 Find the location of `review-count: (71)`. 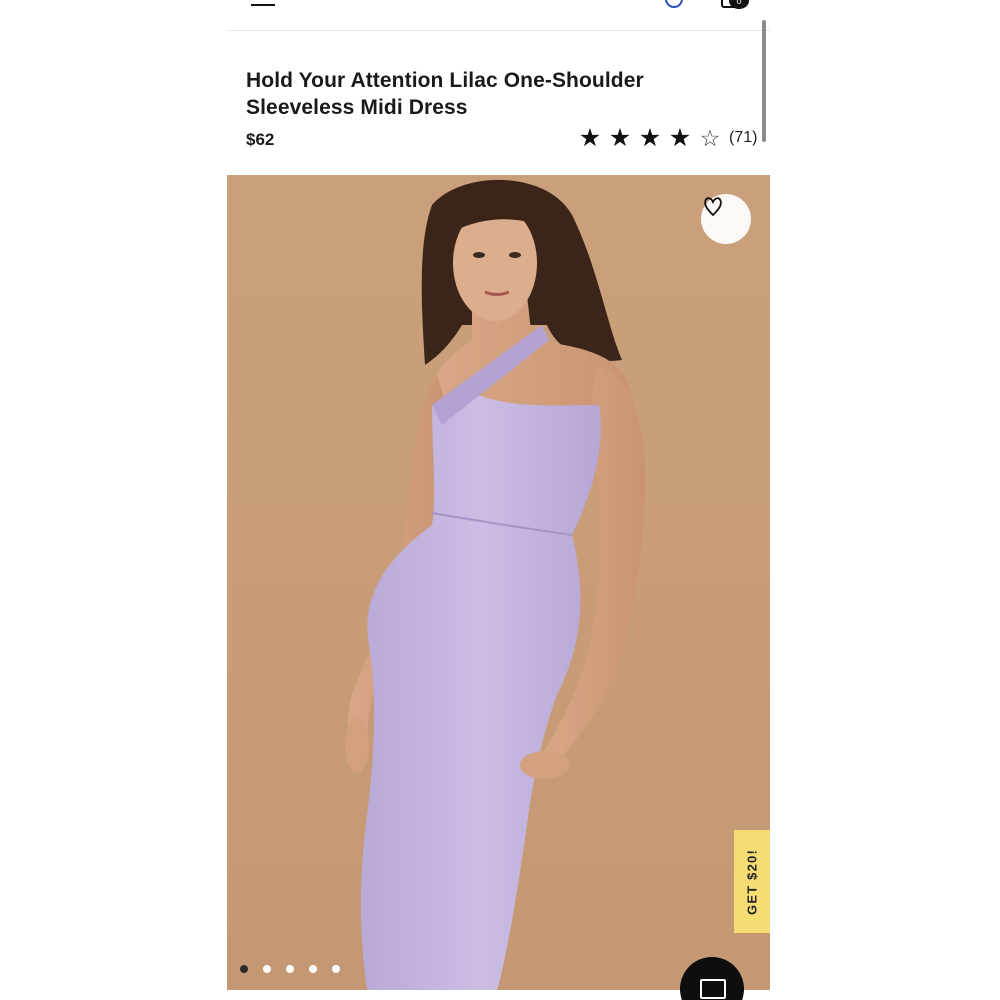

review-count: (71) is located at coordinates (743, 138).